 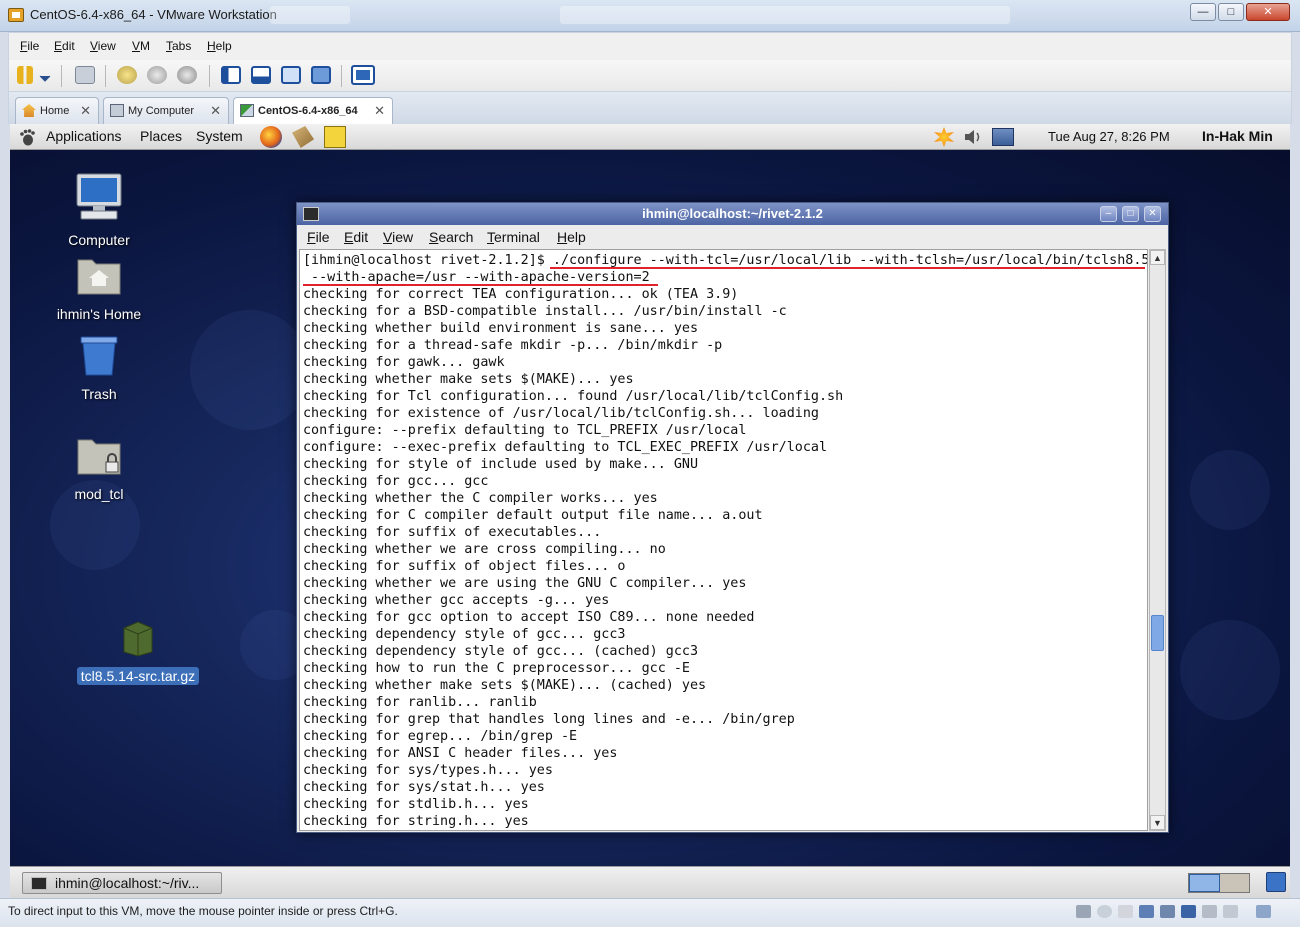 What do you see at coordinates (291, 75) in the screenshot?
I see `full-screen-icon` at bounding box center [291, 75].